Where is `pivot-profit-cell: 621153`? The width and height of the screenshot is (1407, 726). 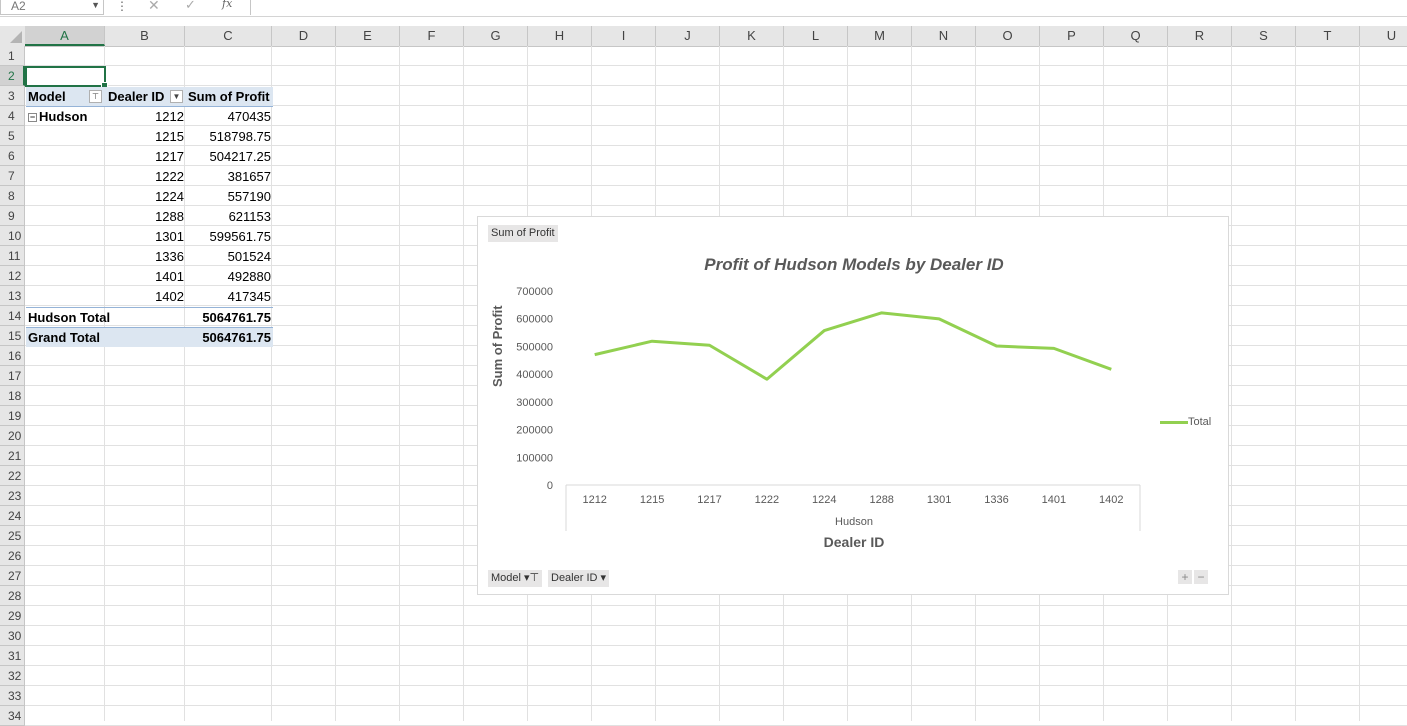
pivot-profit-cell: 621153 is located at coordinates (229, 217).